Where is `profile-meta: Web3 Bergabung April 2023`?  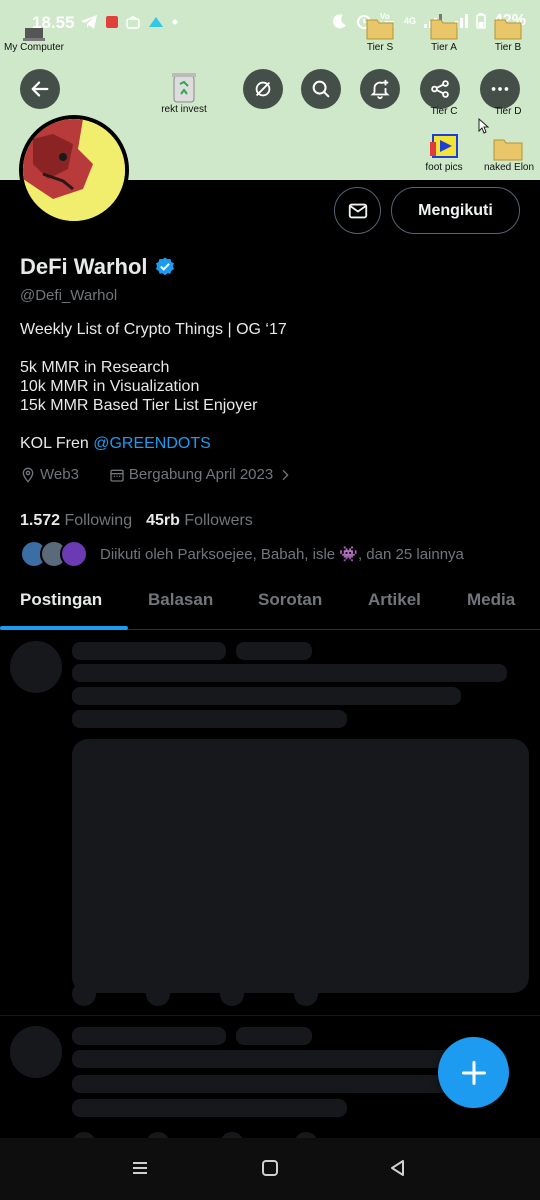 profile-meta: Web3 Bergabung April 2023 is located at coordinates (156, 474).